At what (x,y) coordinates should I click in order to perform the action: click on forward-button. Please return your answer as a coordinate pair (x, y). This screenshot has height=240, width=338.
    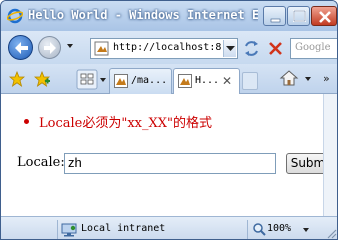
    Looking at the image, I should click on (49, 47).